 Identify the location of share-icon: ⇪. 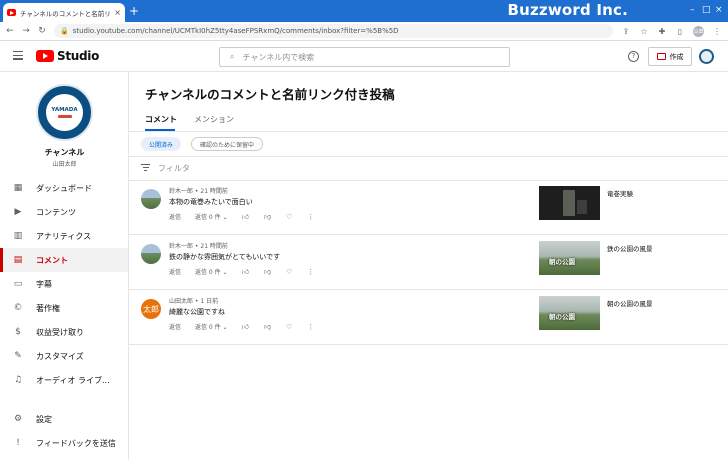
(626, 31).